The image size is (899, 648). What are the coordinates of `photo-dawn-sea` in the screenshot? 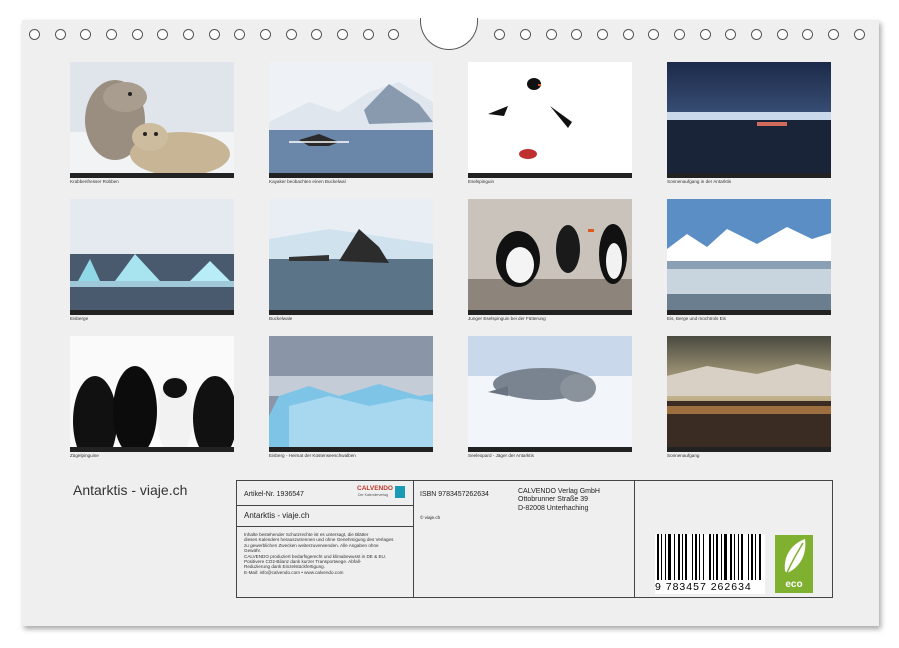 It's located at (749, 120).